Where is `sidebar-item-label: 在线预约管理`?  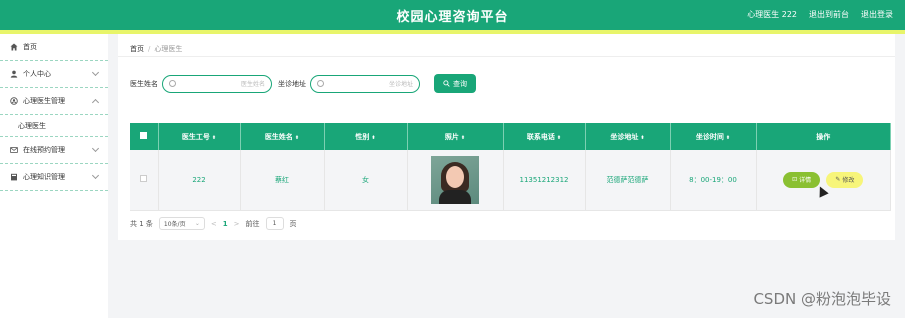
sidebar-item-label: 在线预约管理 is located at coordinates (44, 150).